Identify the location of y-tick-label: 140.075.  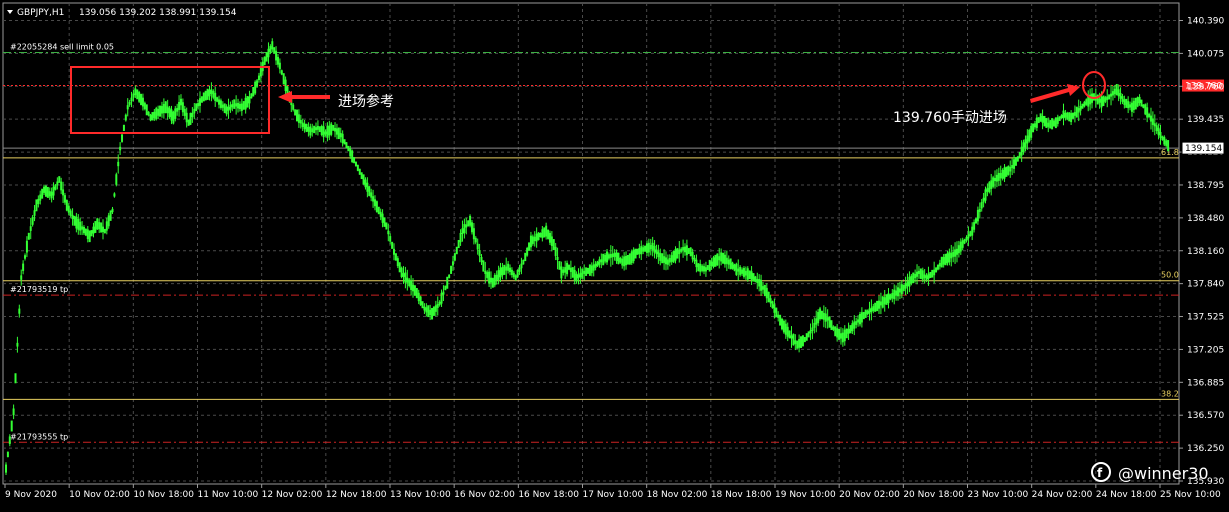
(1205, 54).